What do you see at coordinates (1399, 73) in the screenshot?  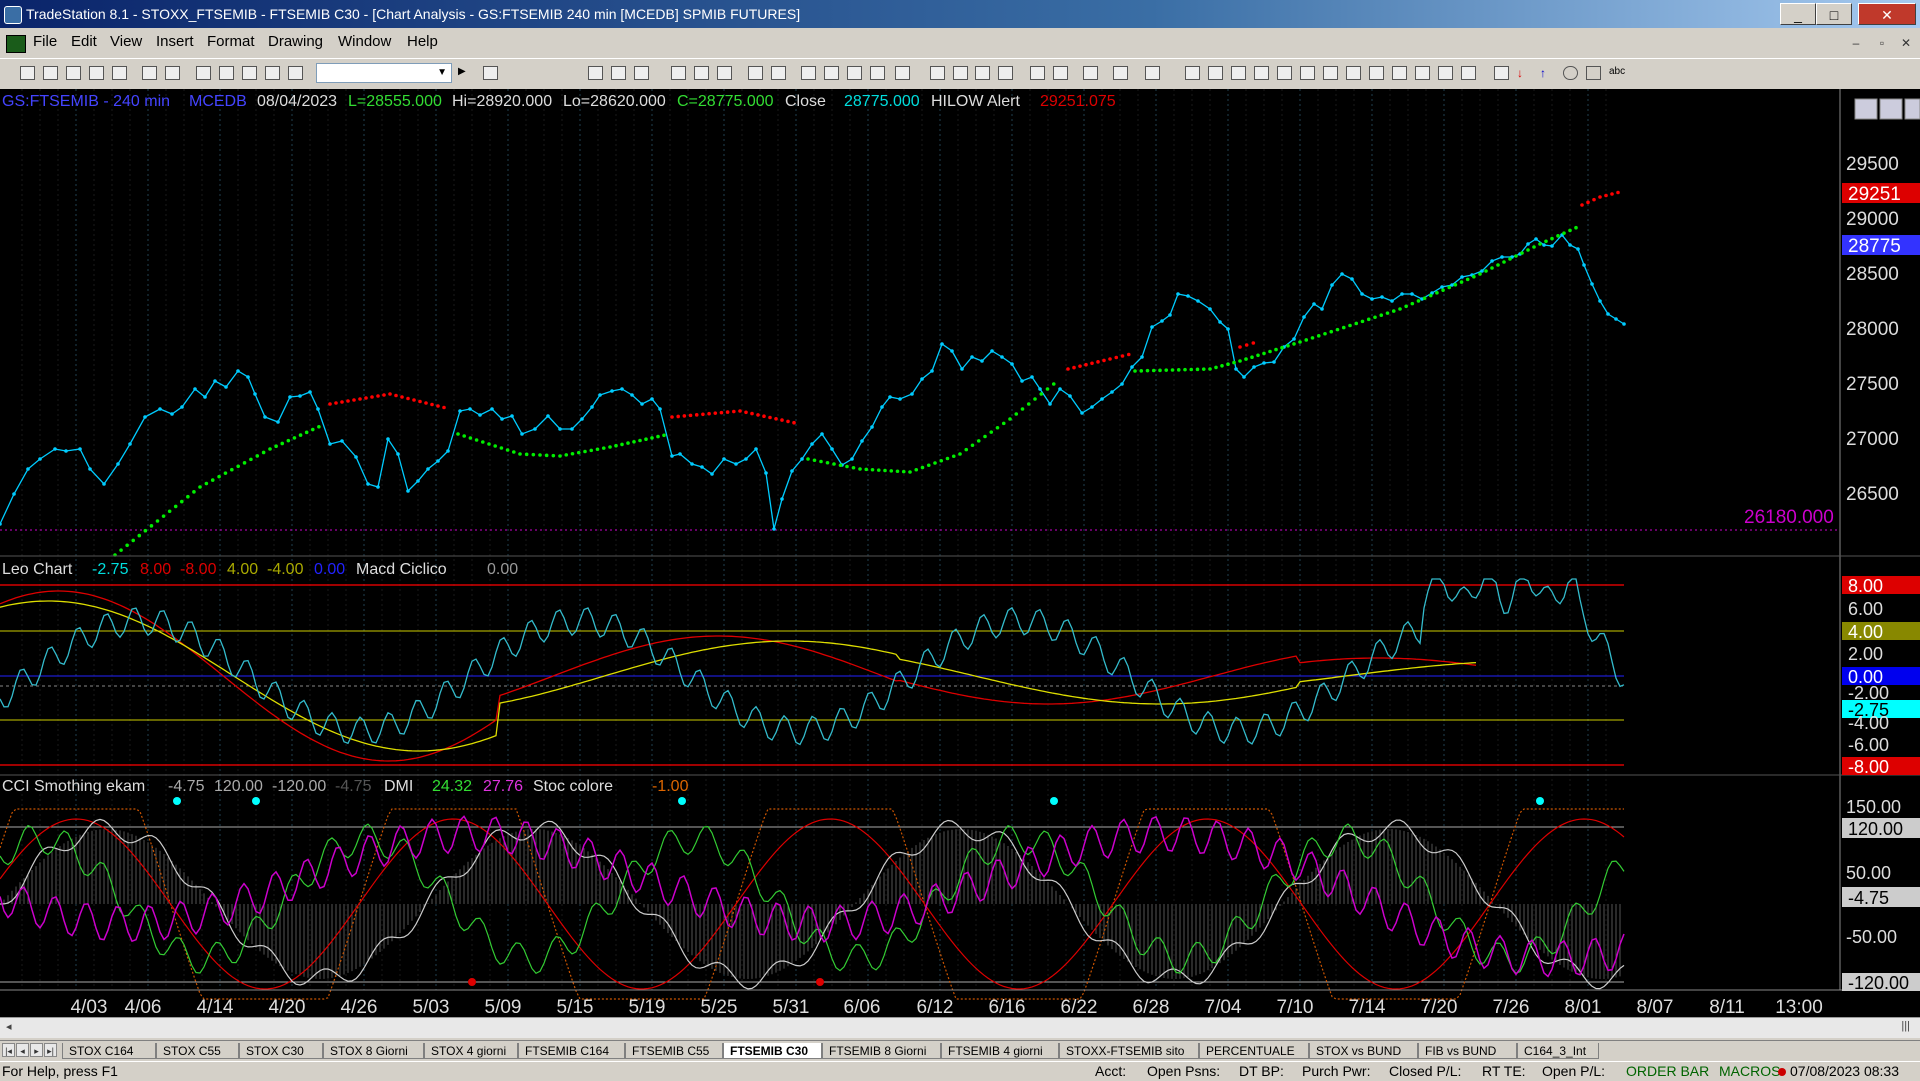 I see `arrows-icon` at bounding box center [1399, 73].